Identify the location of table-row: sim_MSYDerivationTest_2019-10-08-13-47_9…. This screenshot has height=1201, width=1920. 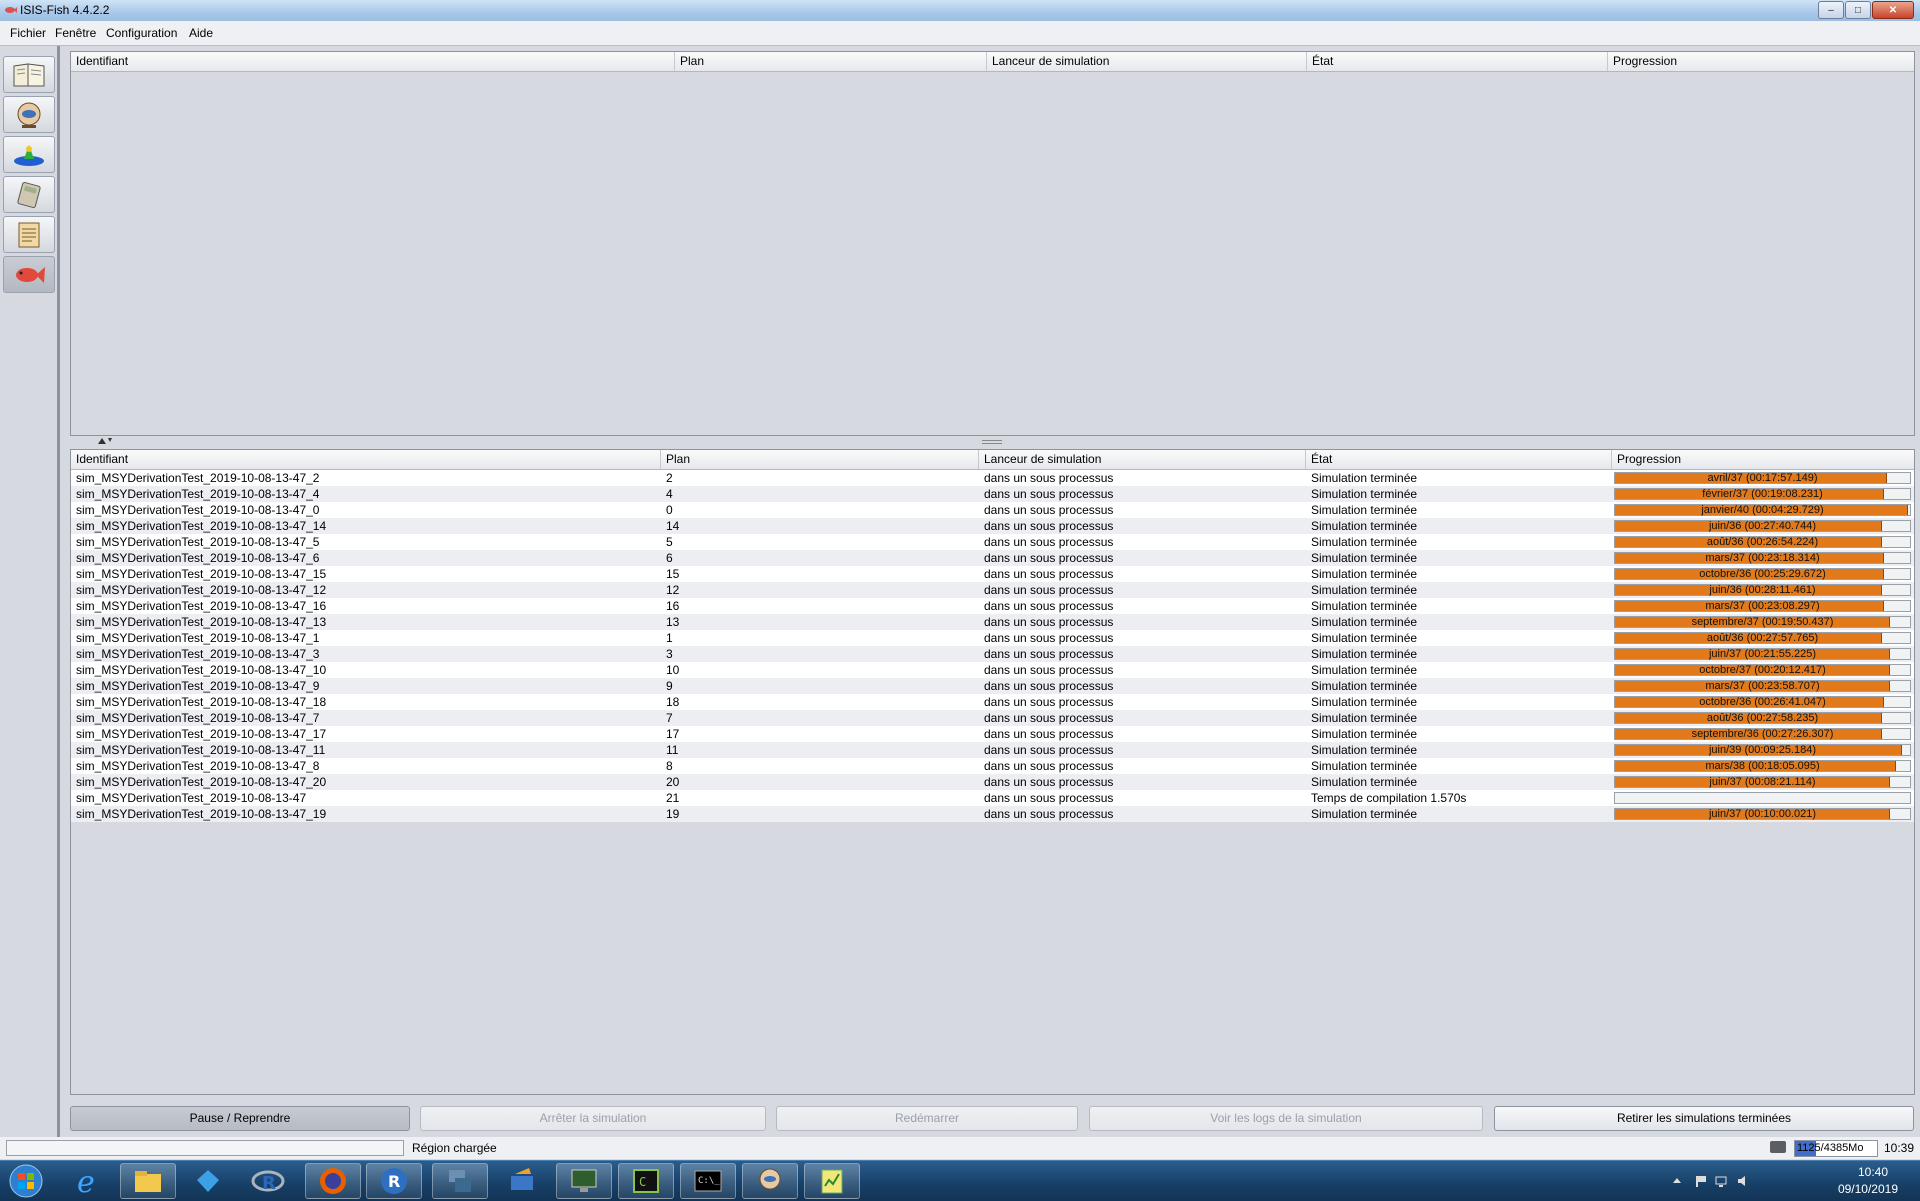
(992, 686).